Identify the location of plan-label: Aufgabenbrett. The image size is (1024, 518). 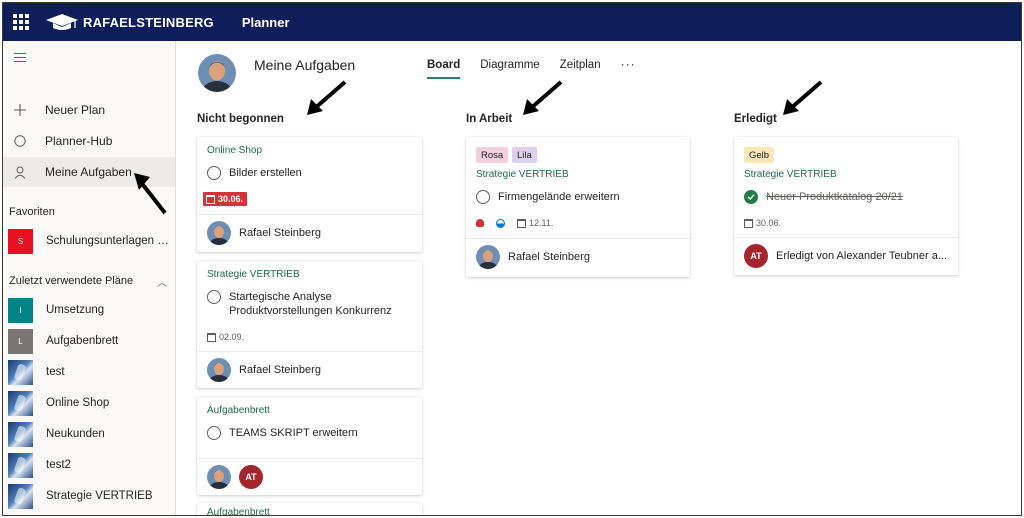
(82, 341).